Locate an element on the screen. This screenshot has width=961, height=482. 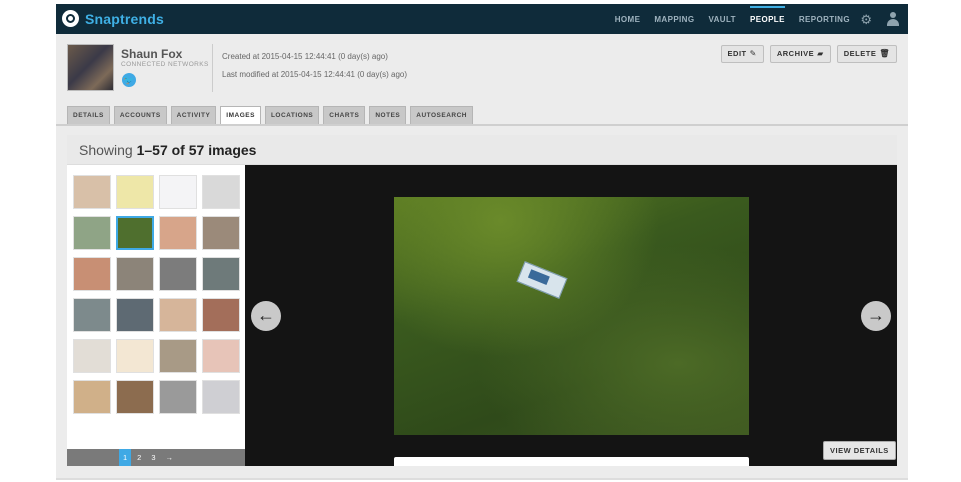
showing-range: 1–57 of 57 images is located at coordinates (196, 150).